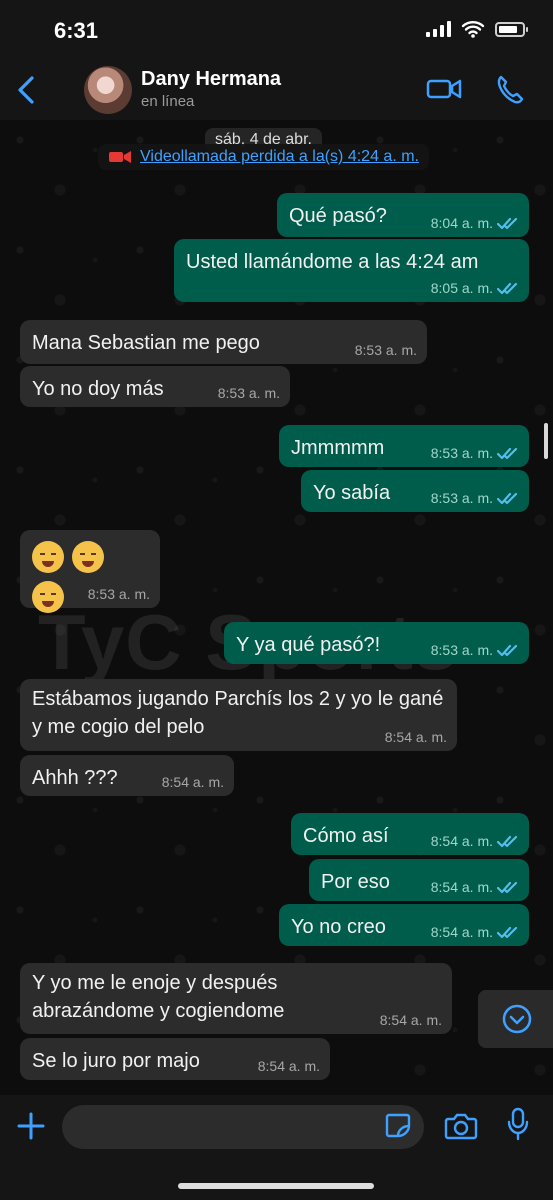 Image resolution: width=553 pixels, height=1200 pixels. What do you see at coordinates (90, 580) in the screenshot?
I see `emoji-message` at bounding box center [90, 580].